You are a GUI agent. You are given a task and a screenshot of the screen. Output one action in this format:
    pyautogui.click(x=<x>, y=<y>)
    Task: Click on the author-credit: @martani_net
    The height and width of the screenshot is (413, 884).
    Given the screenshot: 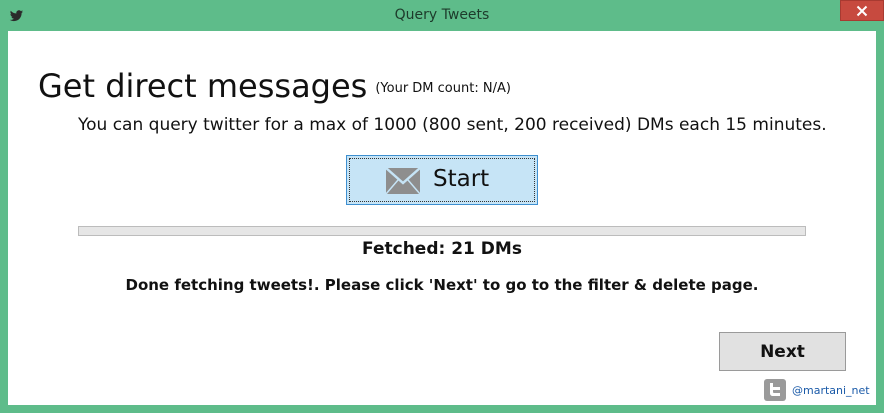 What is the action you would take?
    pyautogui.click(x=817, y=390)
    